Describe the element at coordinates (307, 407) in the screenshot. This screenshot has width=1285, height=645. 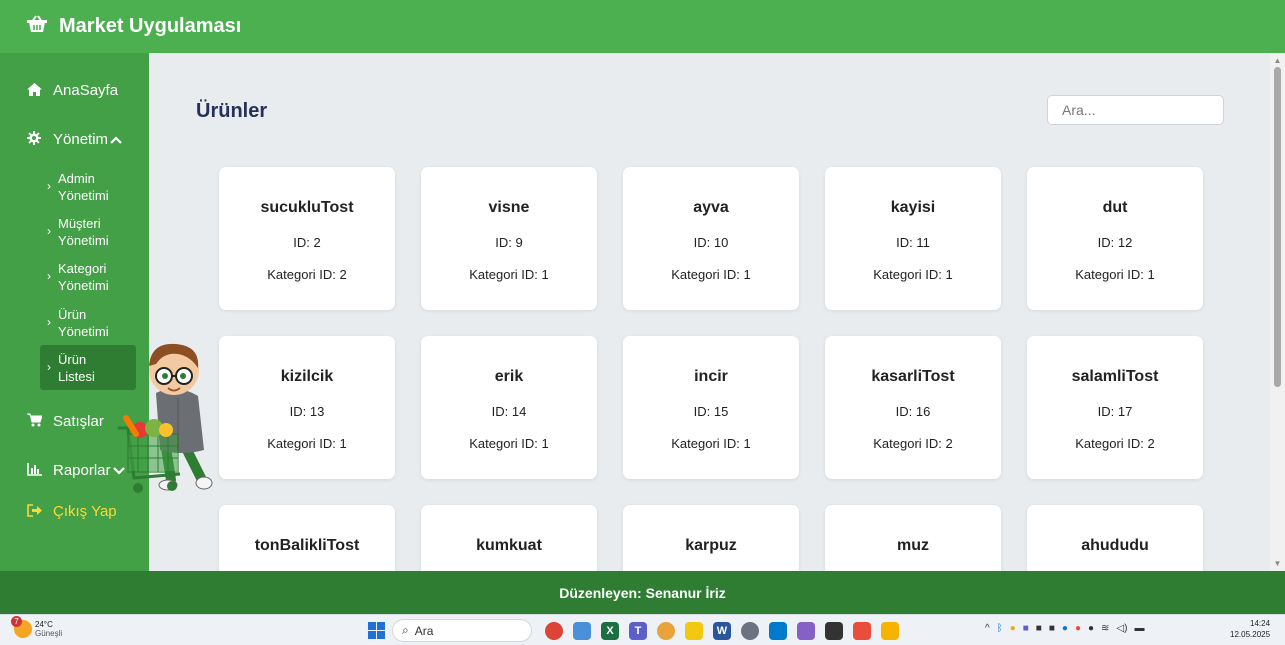
I see `product-card: kizilcik ID: 13 Kategori ID: 1` at that location.